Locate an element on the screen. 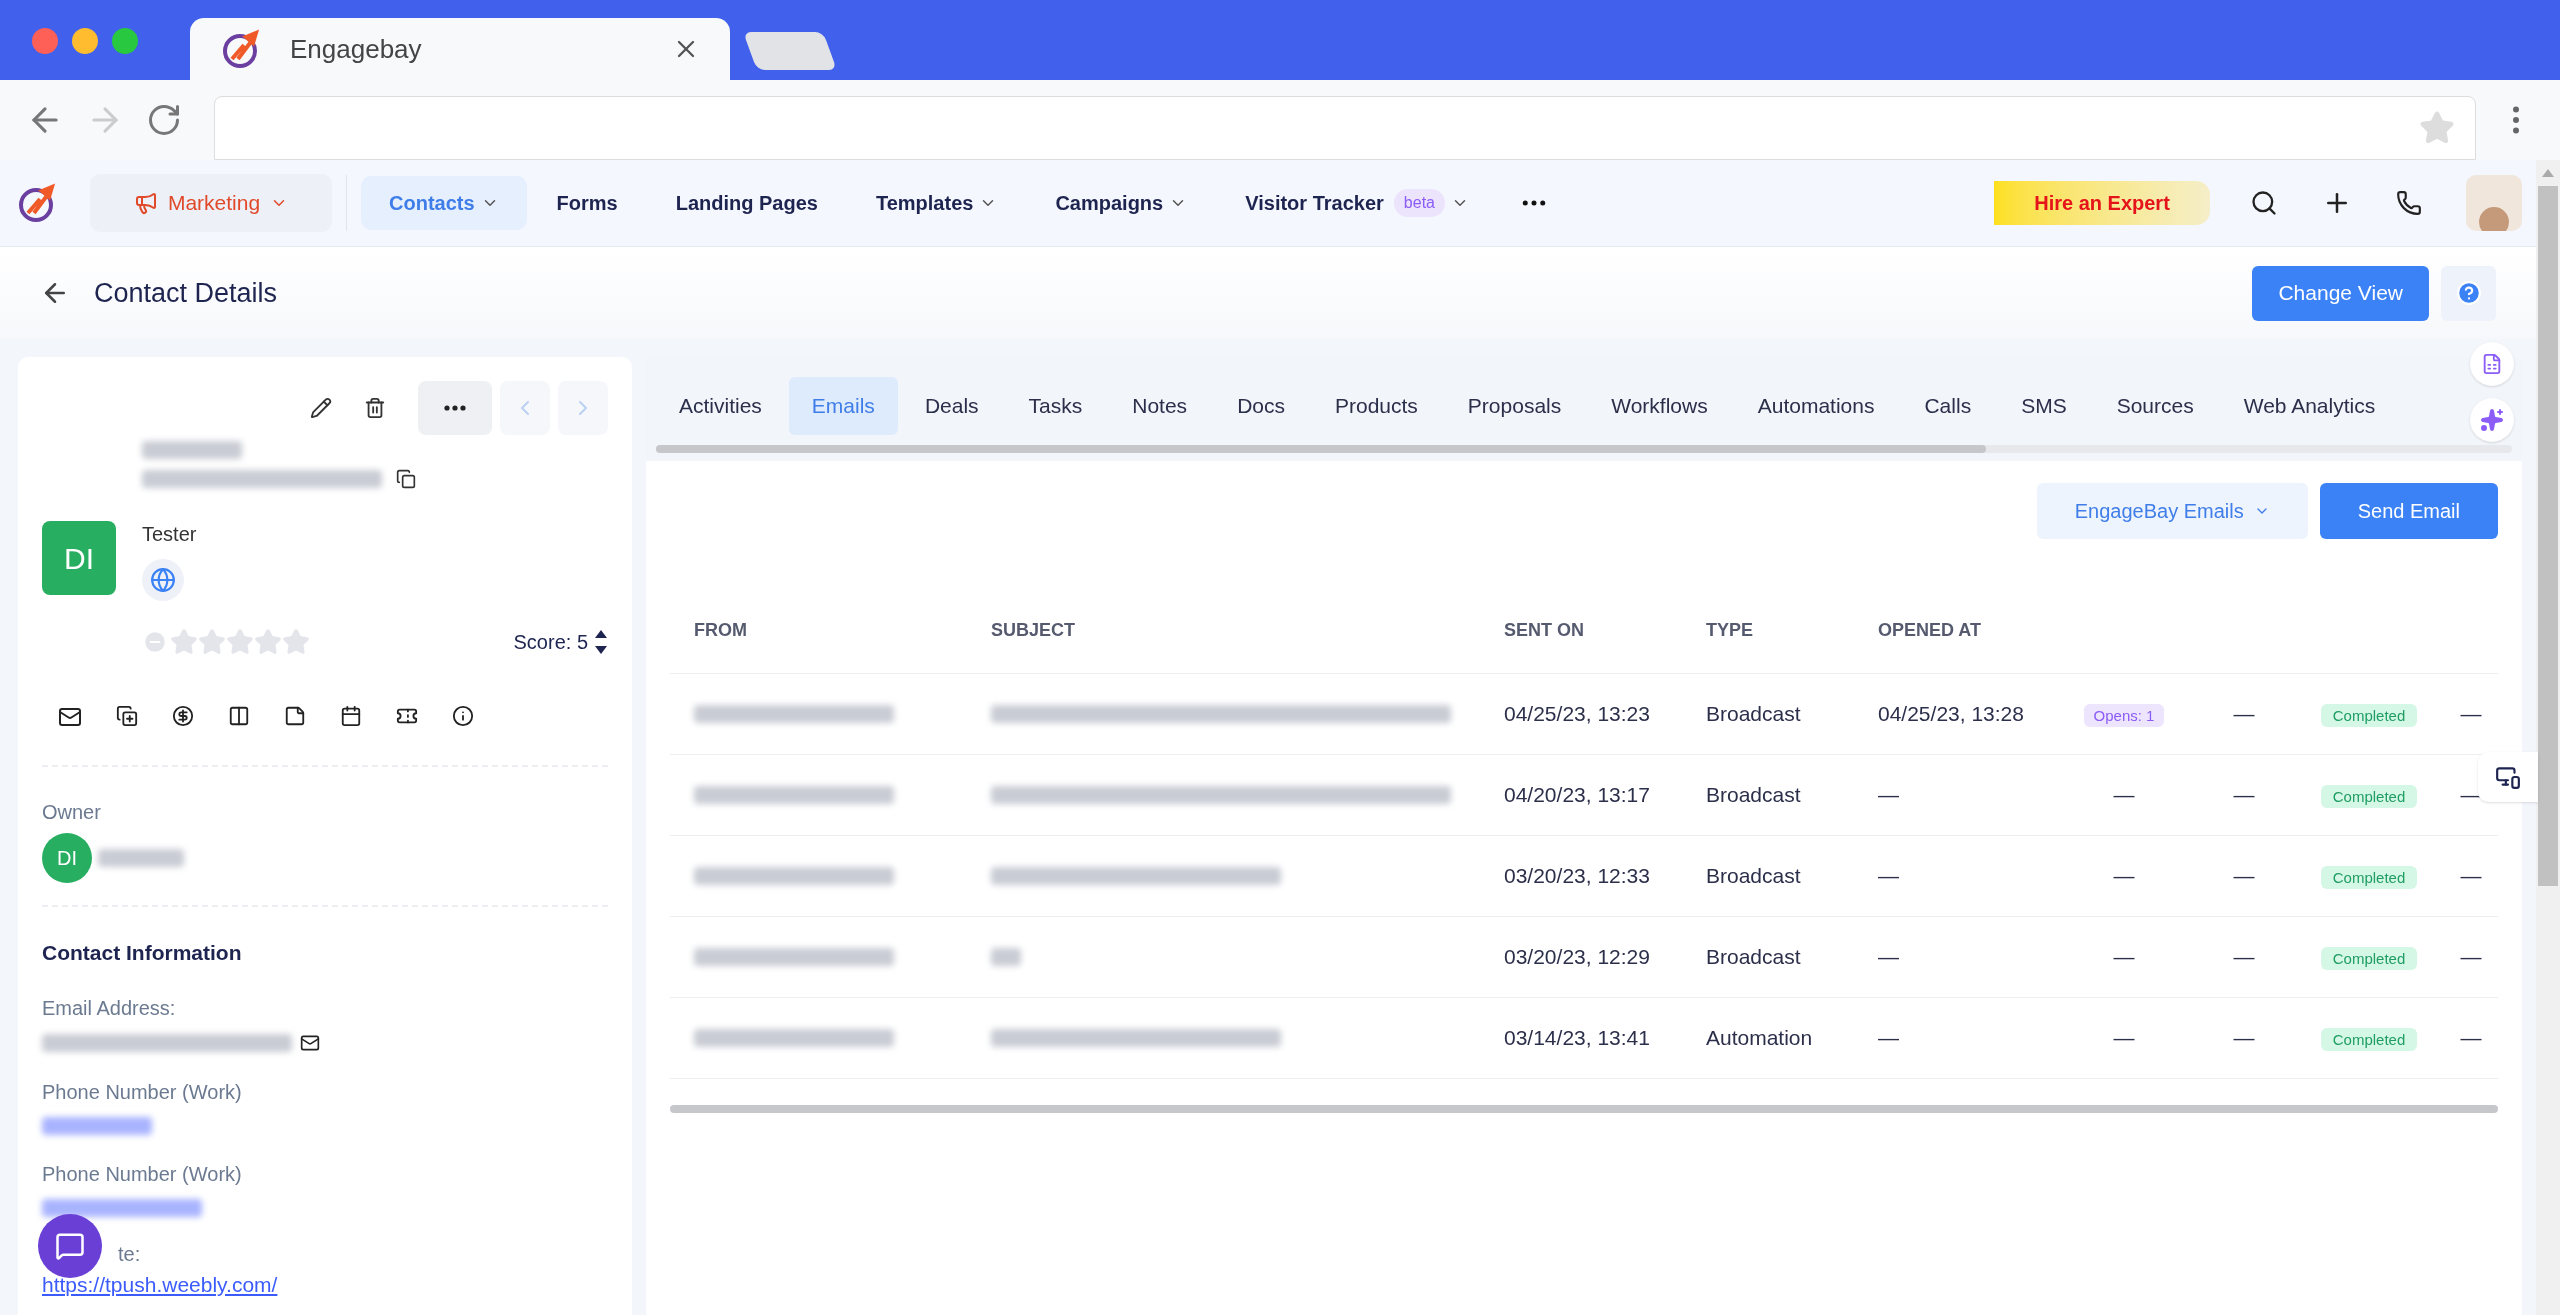 Image resolution: width=2560 pixels, height=1315 pixels. detail-tab: Workflows is located at coordinates (1659, 406).